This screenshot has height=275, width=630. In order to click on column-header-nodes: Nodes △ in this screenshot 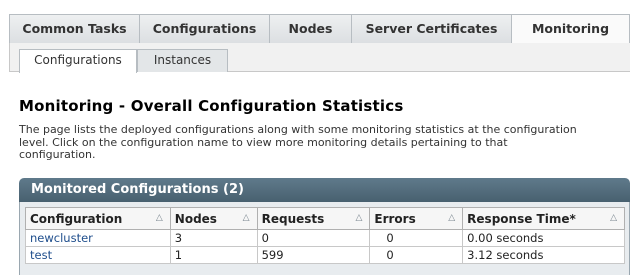, I will do `click(213, 218)`.